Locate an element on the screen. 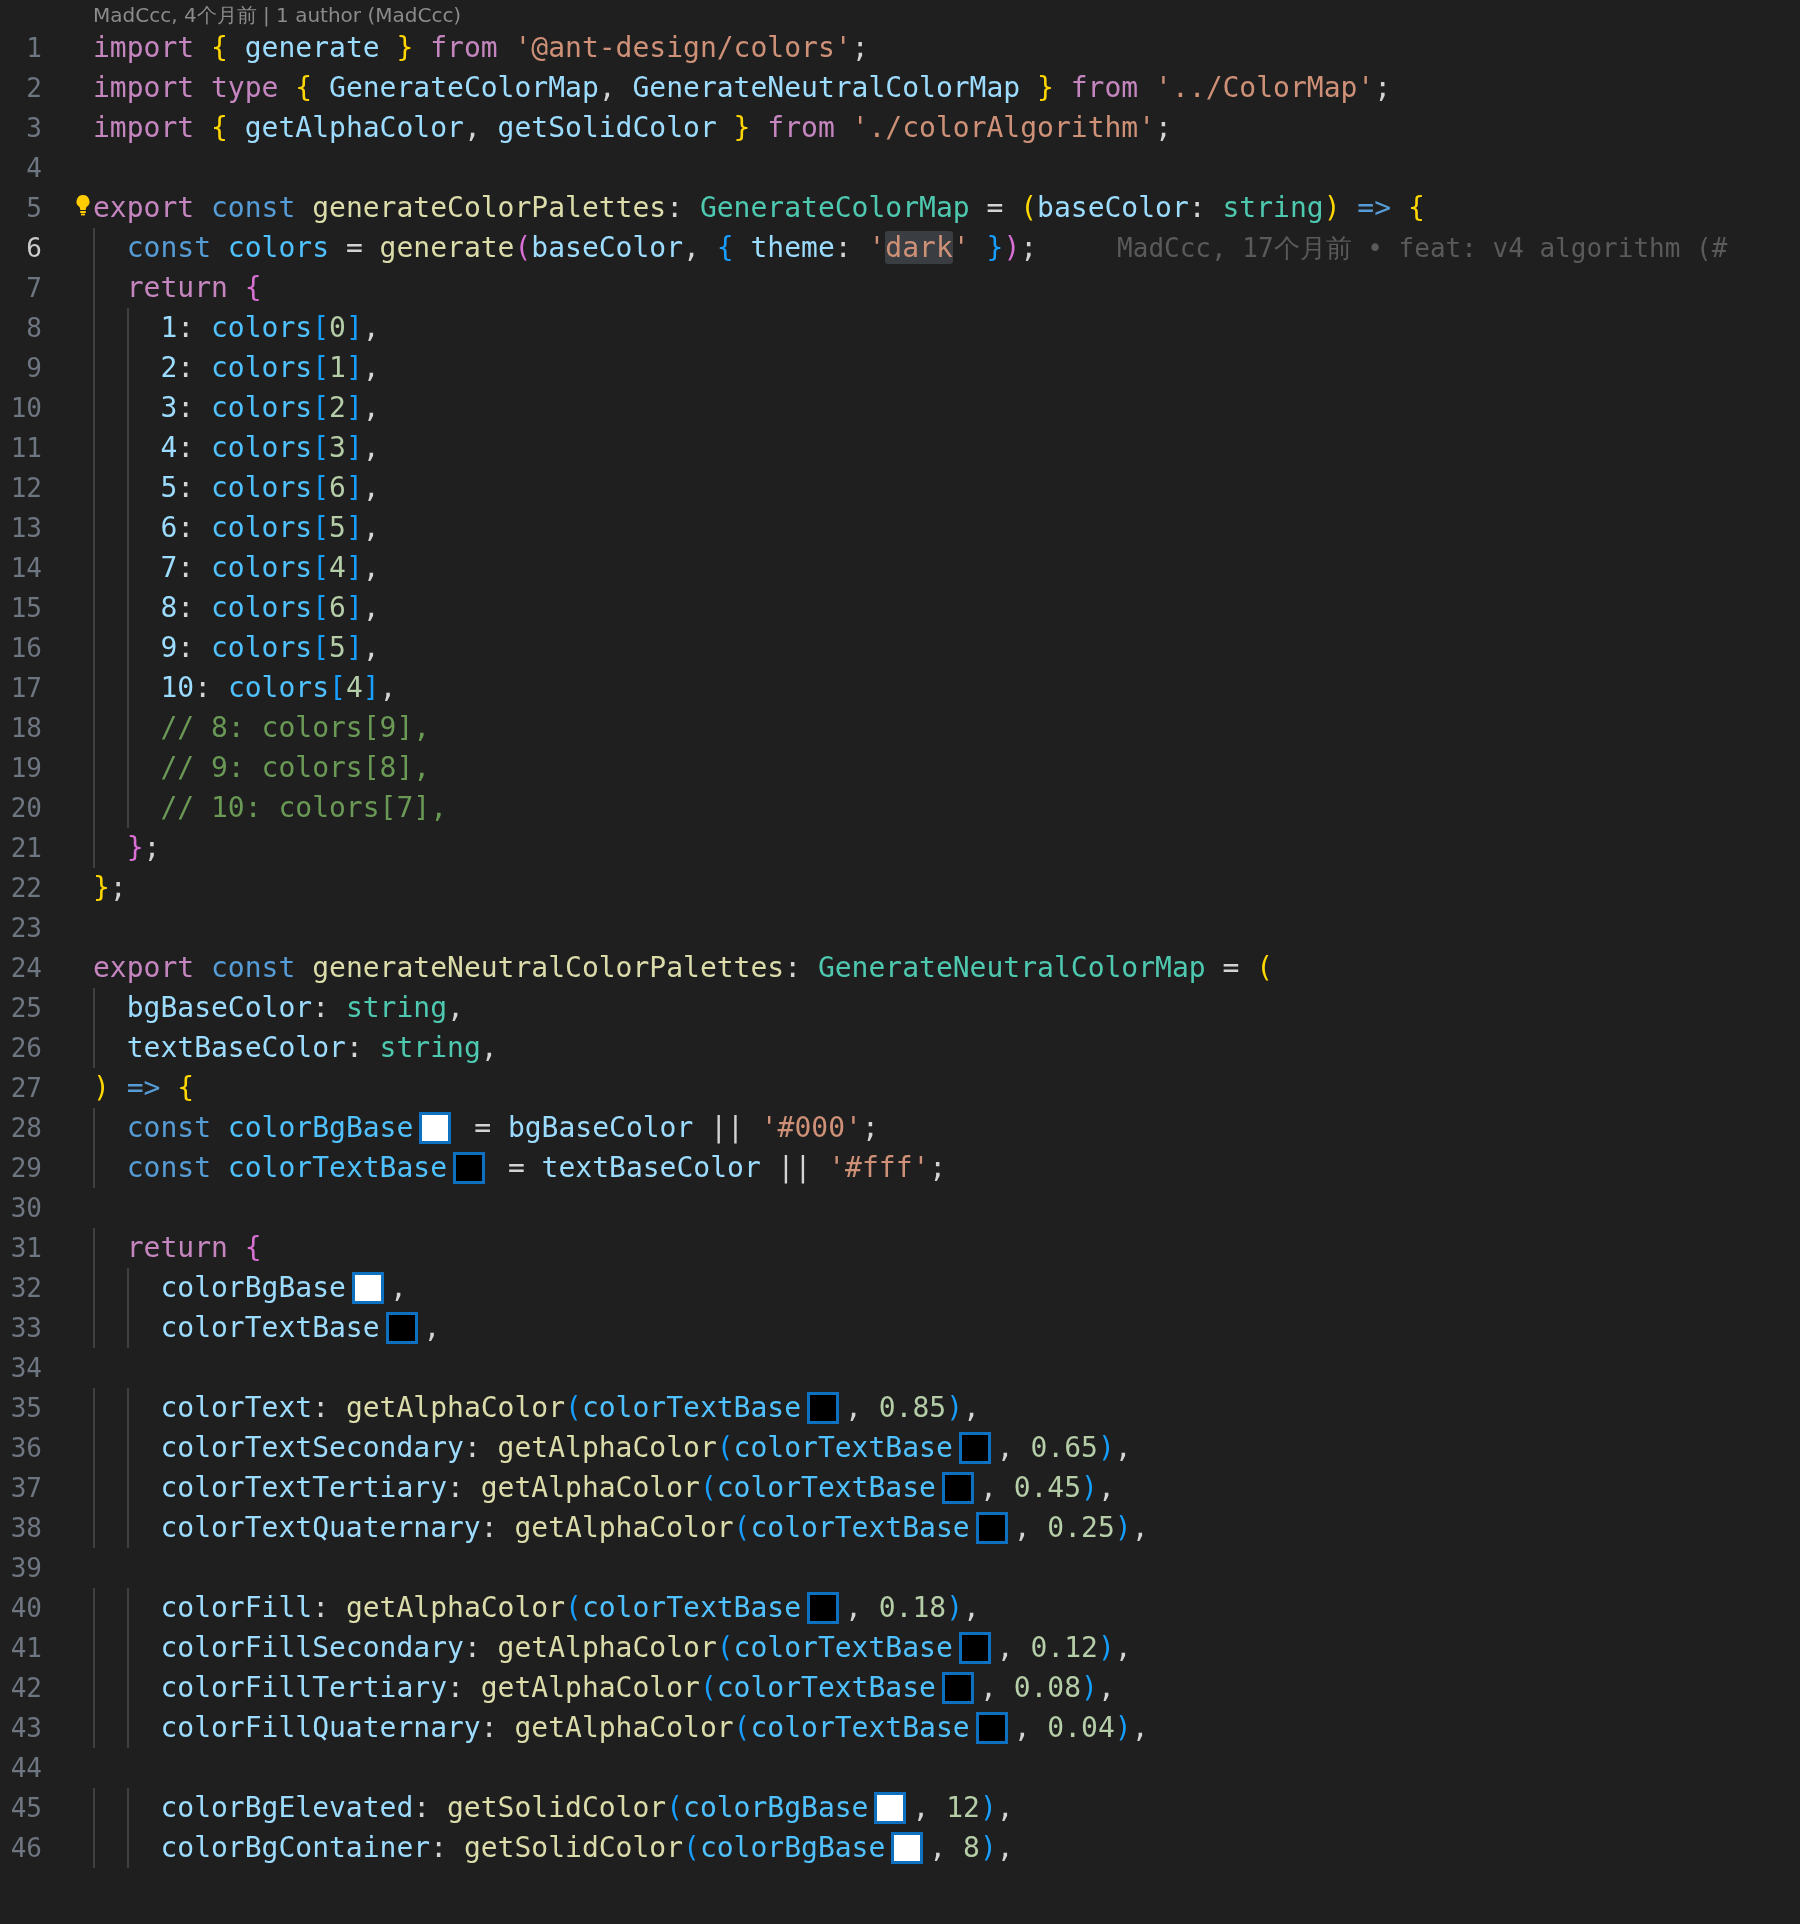 This screenshot has height=1924, width=1800. code-text: textBaseColor: string, is located at coordinates (311, 1048).